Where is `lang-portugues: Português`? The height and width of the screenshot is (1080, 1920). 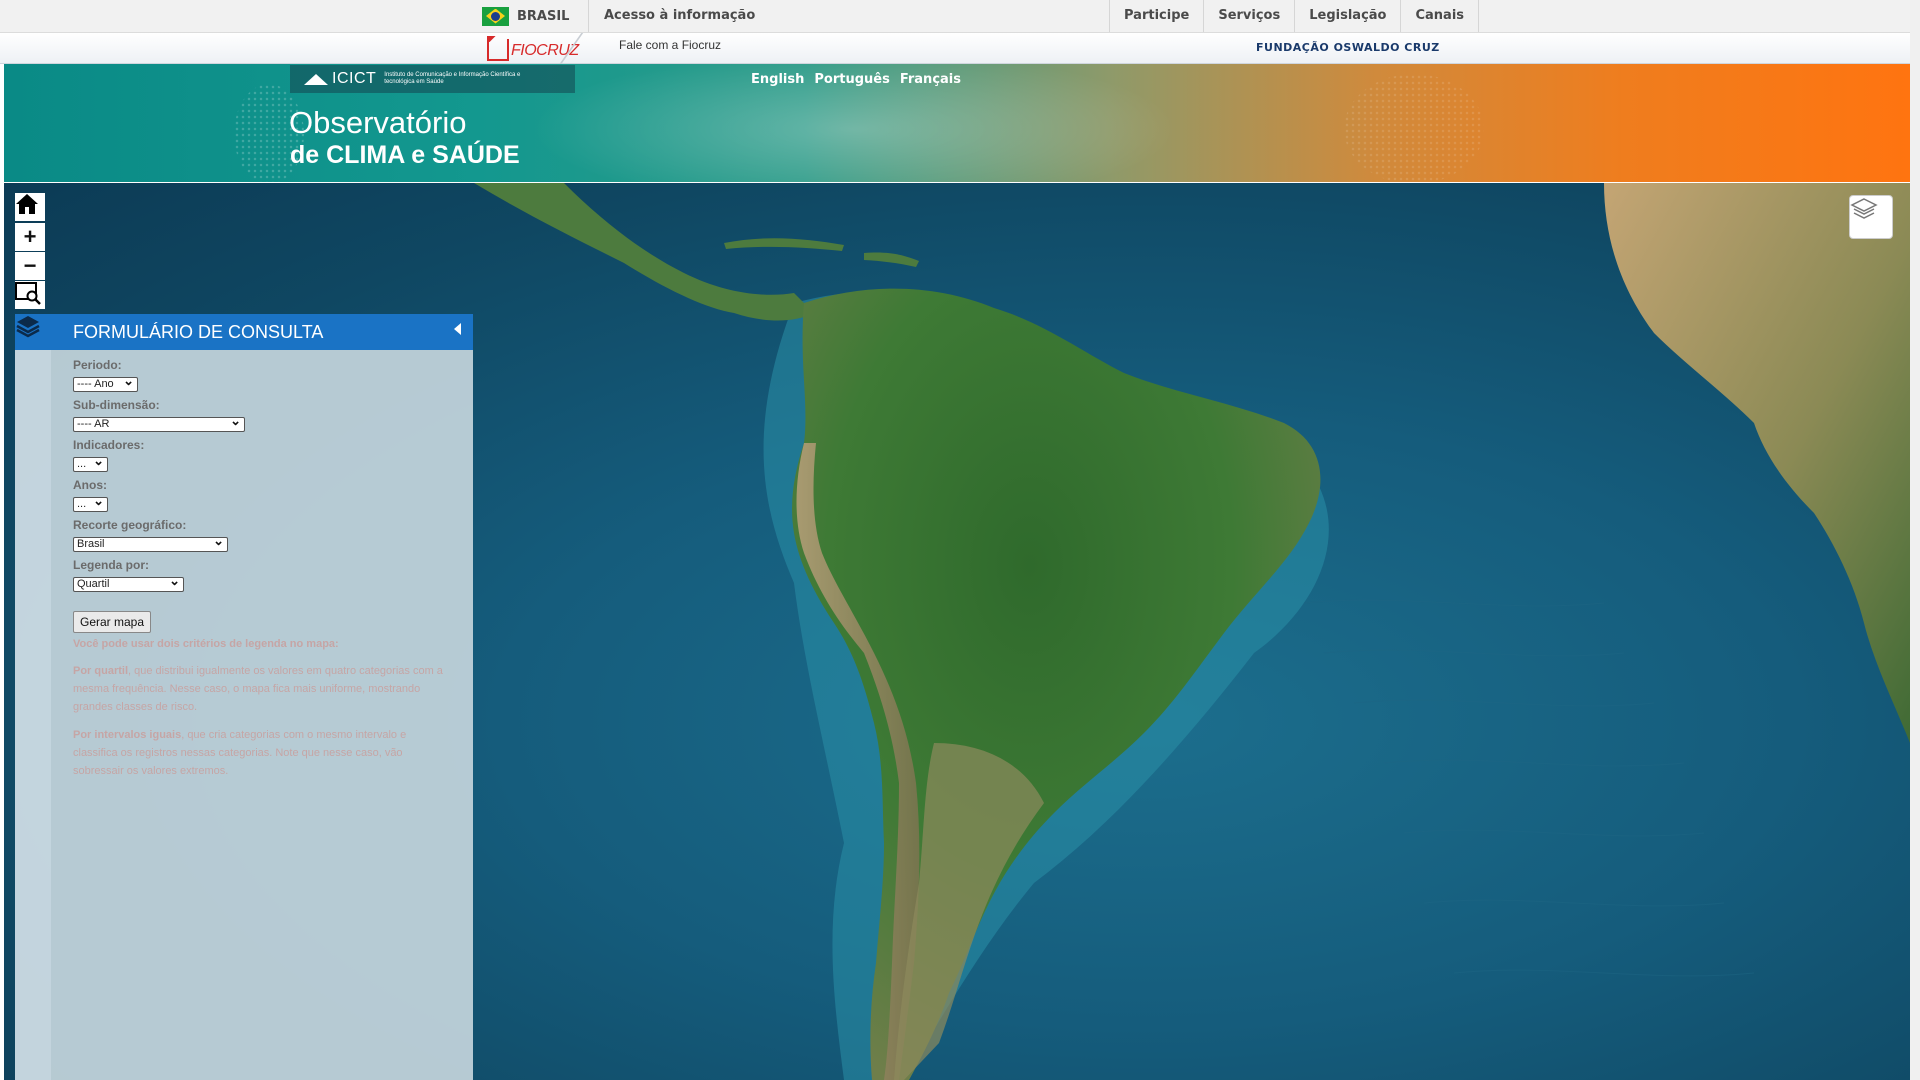 lang-portugues: Português is located at coordinates (851, 79).